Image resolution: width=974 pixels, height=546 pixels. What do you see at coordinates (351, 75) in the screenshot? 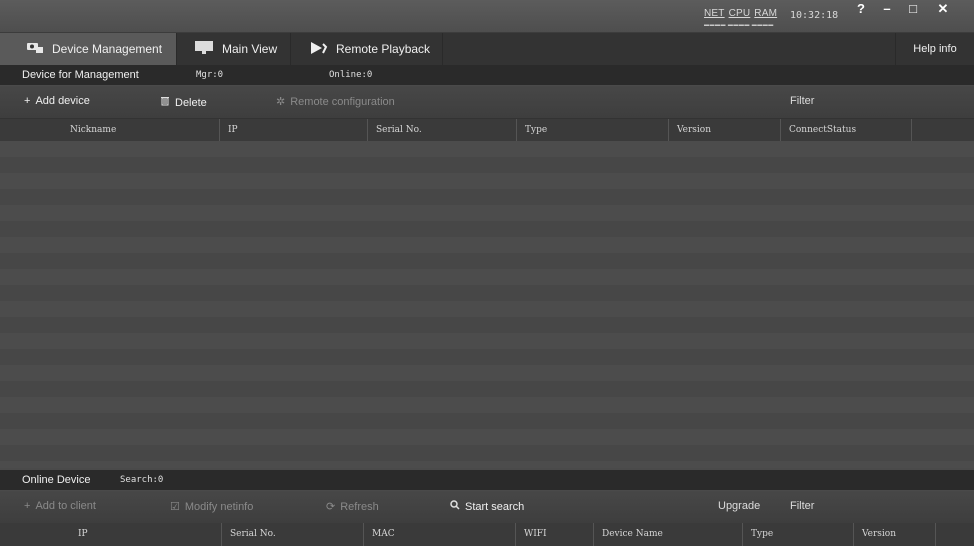
I see `online-count: Online:0` at bounding box center [351, 75].